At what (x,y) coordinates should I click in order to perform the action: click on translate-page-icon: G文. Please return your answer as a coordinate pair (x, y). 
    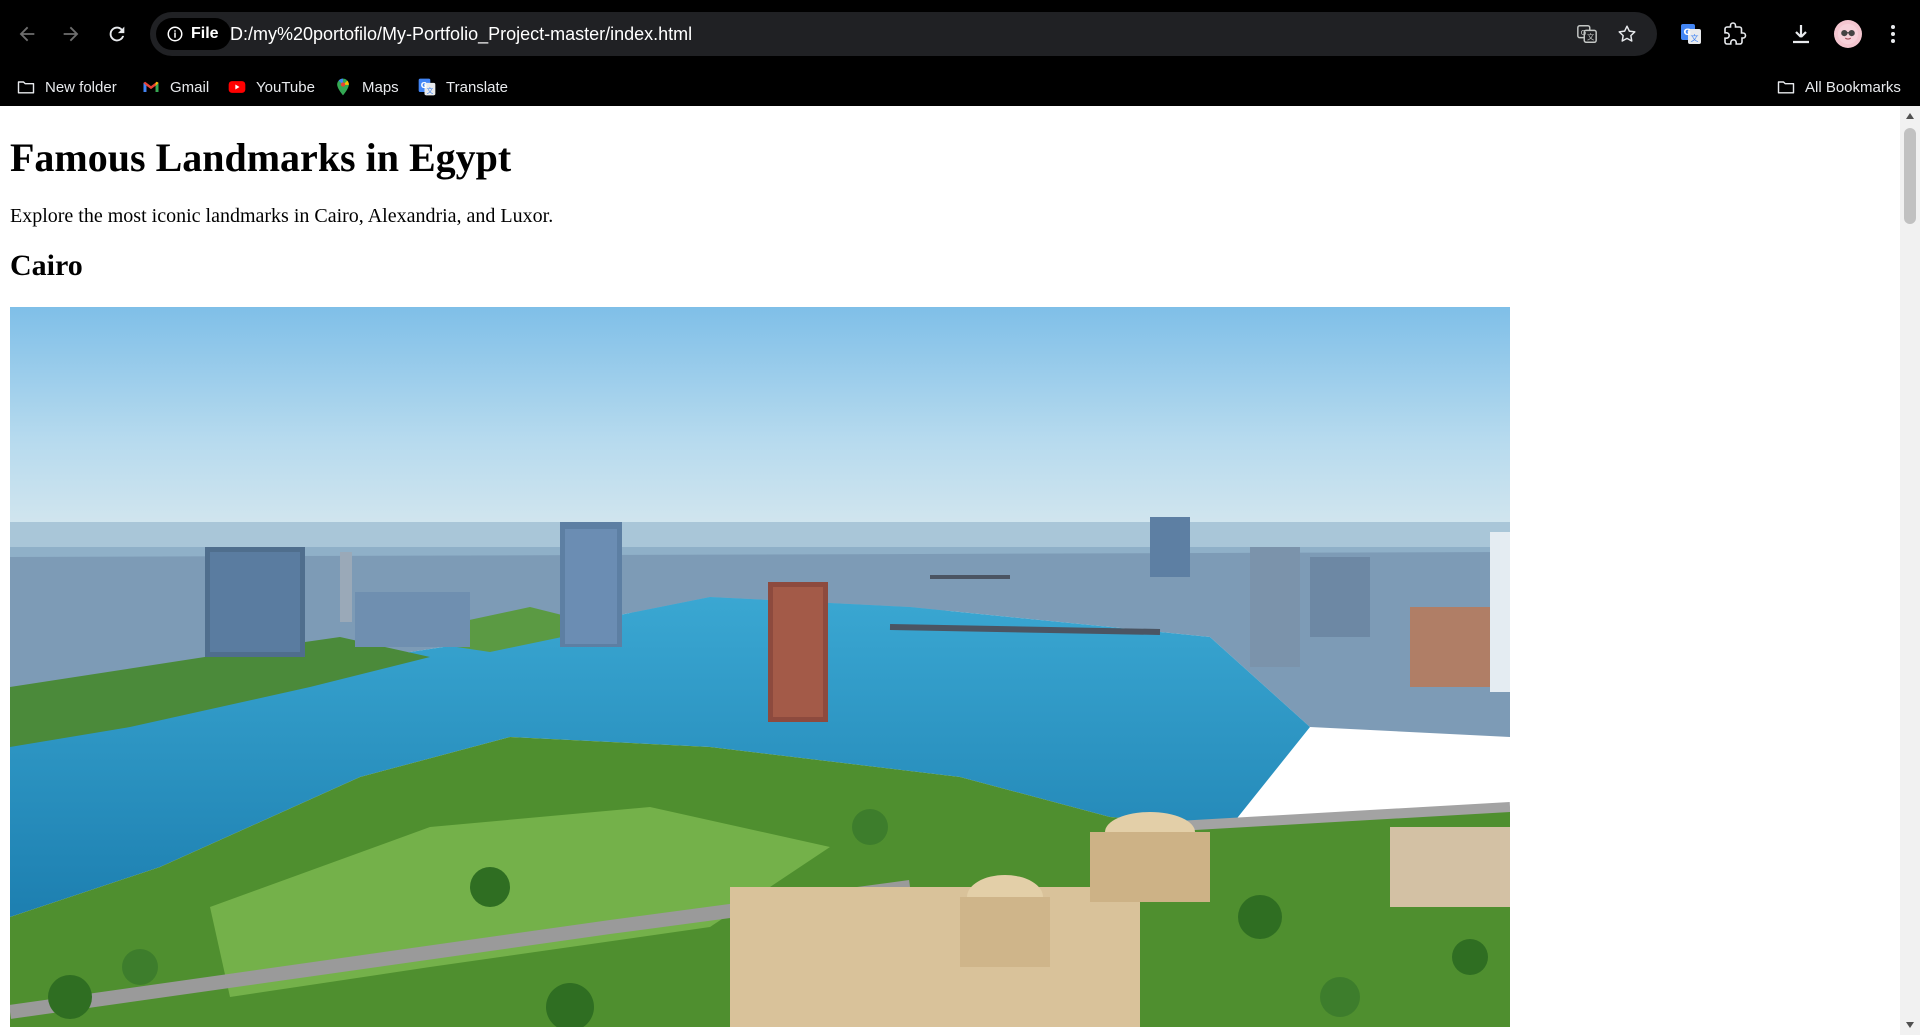
    Looking at the image, I should click on (1587, 34).